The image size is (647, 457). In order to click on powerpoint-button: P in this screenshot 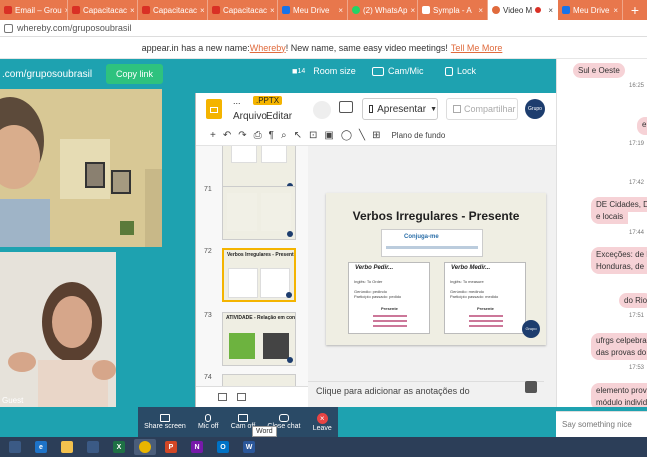, I will do `click(171, 447)`.